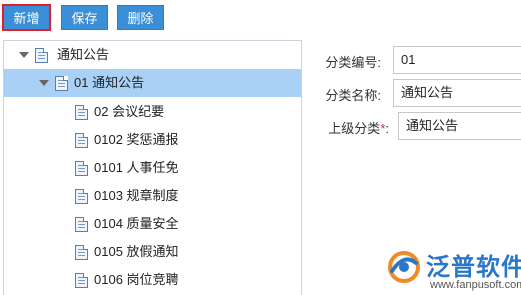 The height and width of the screenshot is (295, 521). What do you see at coordinates (136, 279) in the screenshot?
I see `tree-node-label: 0106 岗位竞聘` at bounding box center [136, 279].